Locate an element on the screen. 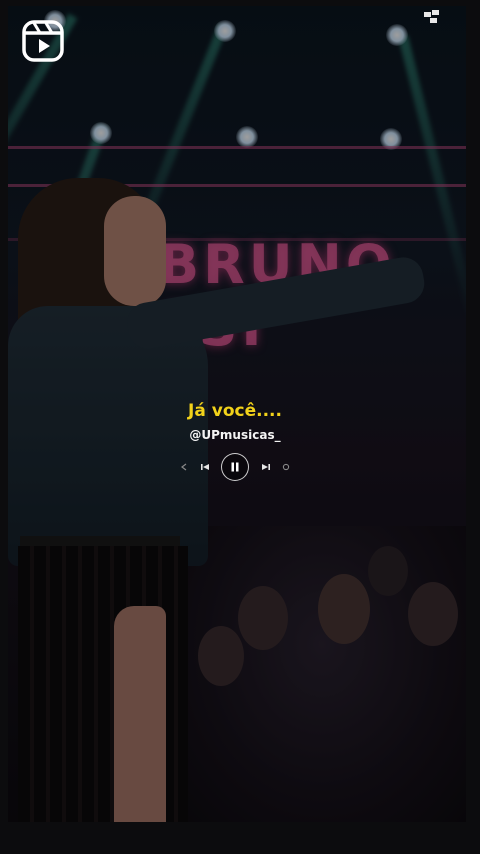  account-handle: @UPmusicas_ is located at coordinates (235, 435).